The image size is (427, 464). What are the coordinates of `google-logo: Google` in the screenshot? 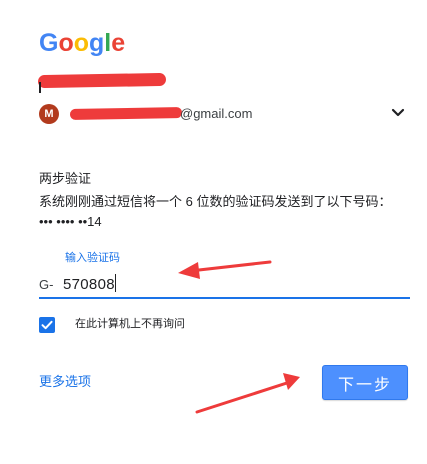 It's located at (82, 43).